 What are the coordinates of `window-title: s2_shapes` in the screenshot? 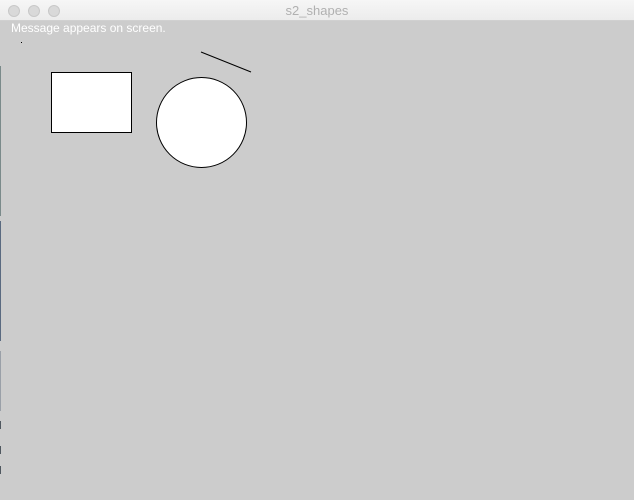 It's located at (317, 10).